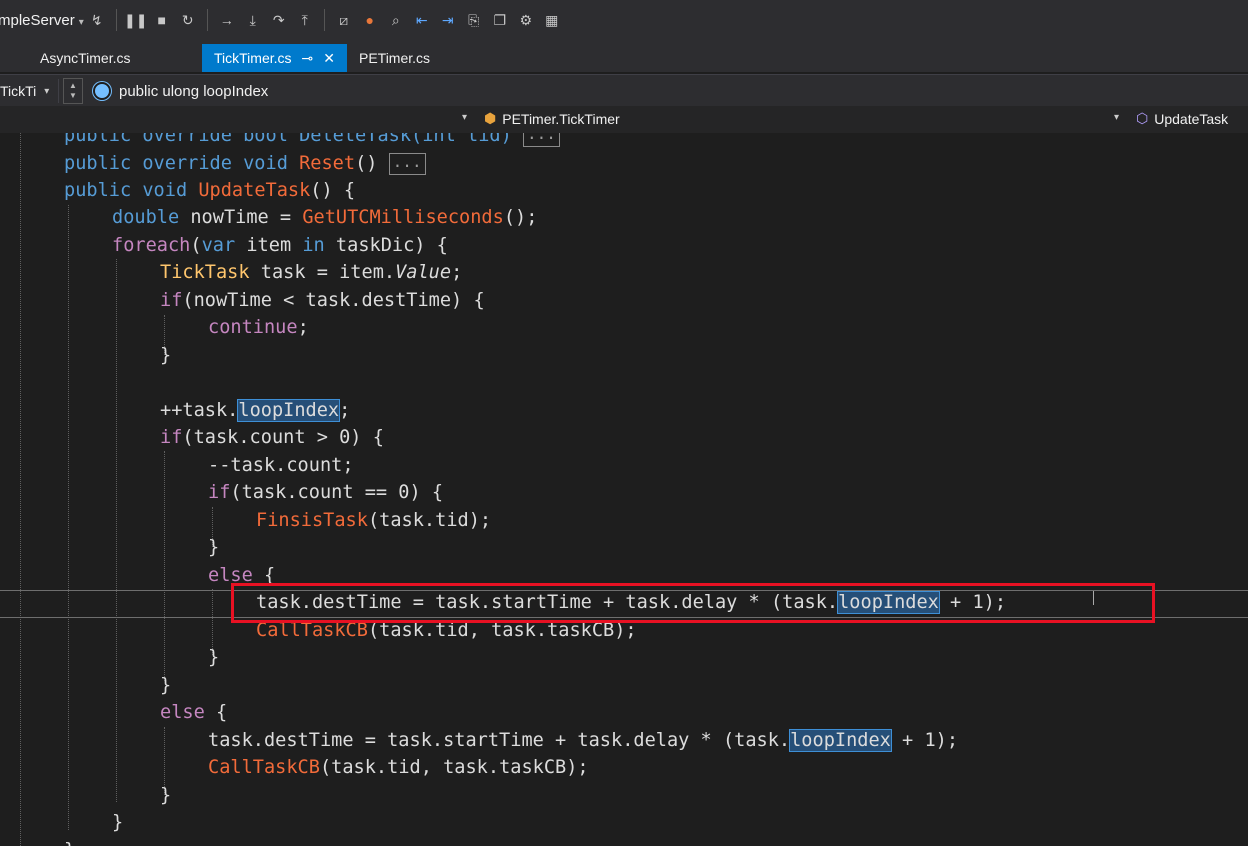 This screenshot has height=846, width=1248. Describe the element at coordinates (396, 20) in the screenshot. I see `find-icon: ⌕` at that location.